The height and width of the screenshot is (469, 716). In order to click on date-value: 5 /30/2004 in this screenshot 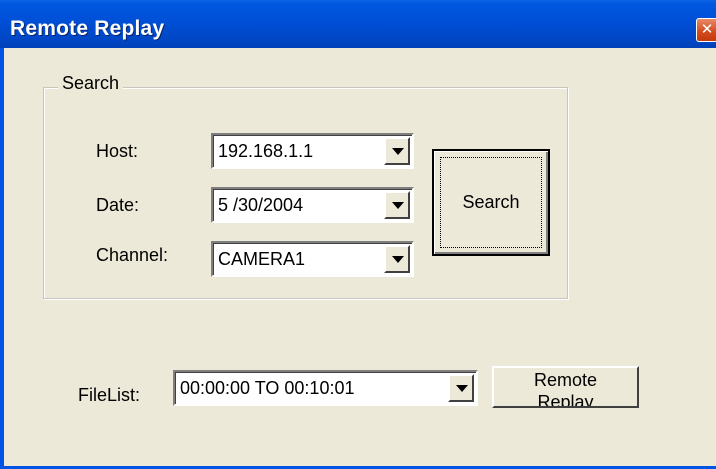, I will do `click(261, 205)`.